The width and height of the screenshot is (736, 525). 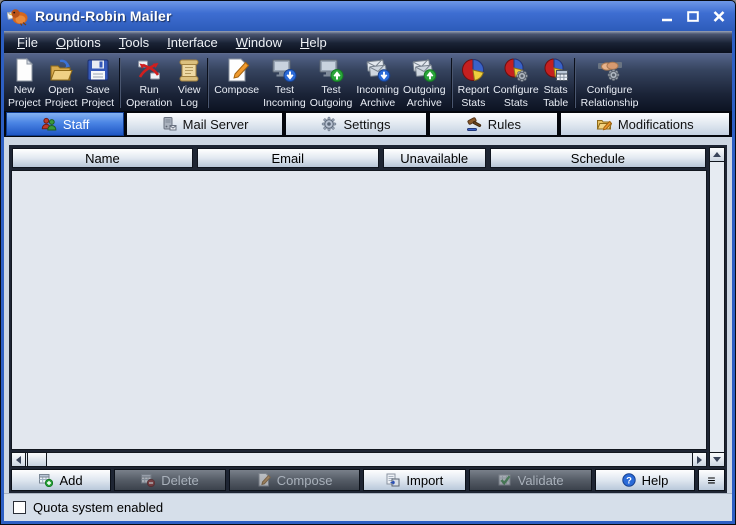 What do you see at coordinates (474, 83) in the screenshot?
I see `report-stats-button: Report Stats` at bounding box center [474, 83].